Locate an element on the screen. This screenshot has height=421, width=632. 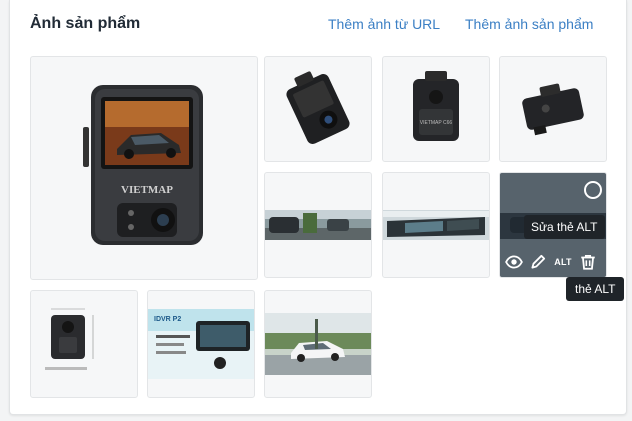
dimensions-image is located at coordinates (69, 339).